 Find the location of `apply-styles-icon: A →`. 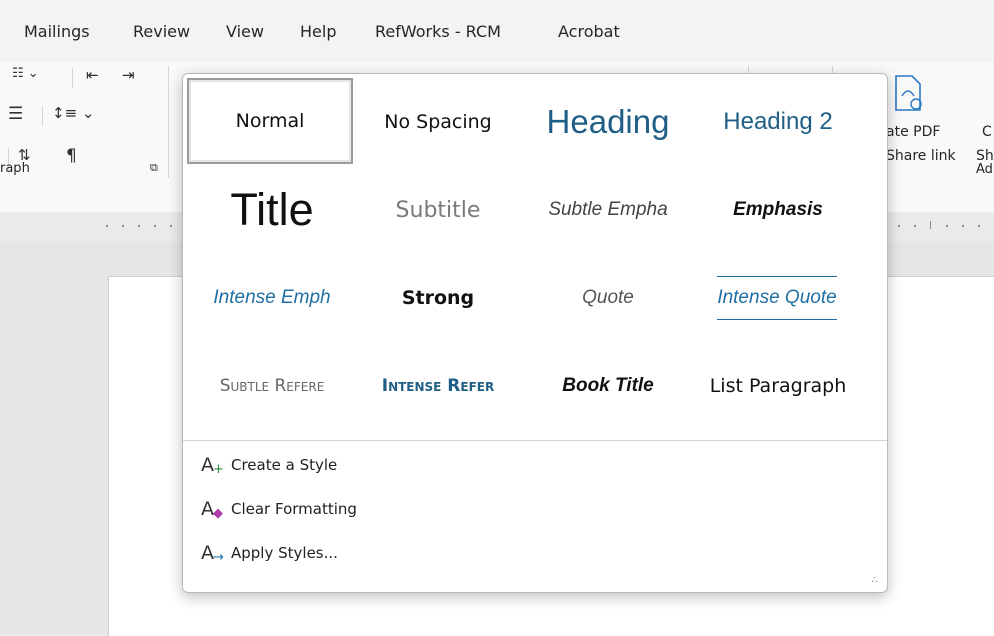

apply-styles-icon: A → is located at coordinates (212, 553).